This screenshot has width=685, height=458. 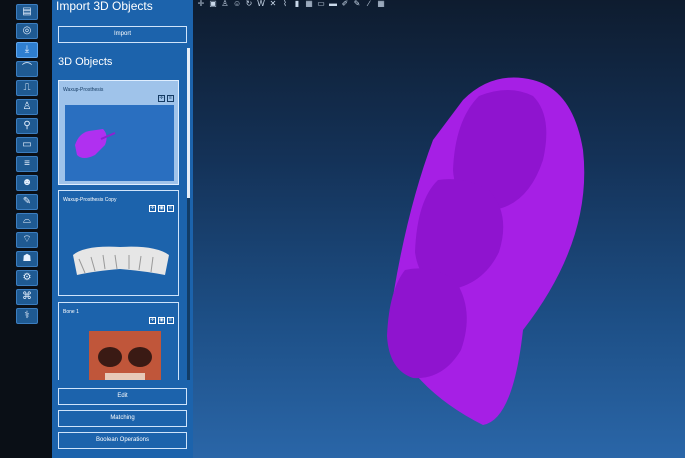 I want to click on panel-title: Import 3D Objects, so click(x=104, y=6).